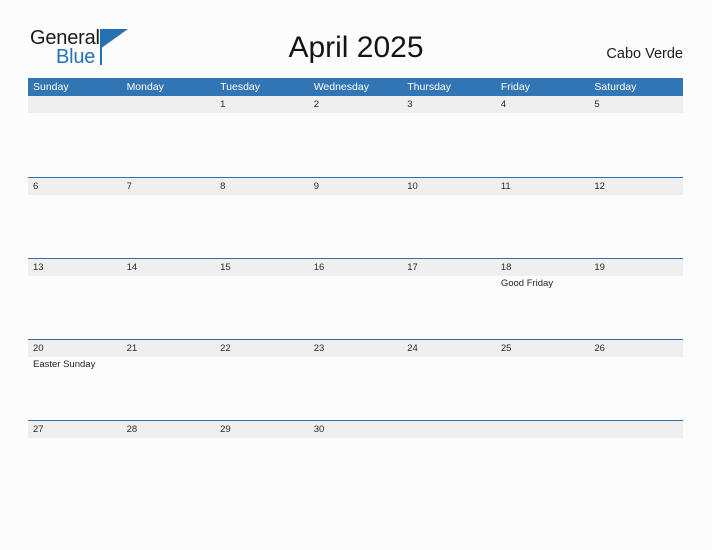 The image size is (712, 550). I want to click on day-cell: 20 Easter Sunday, so click(75, 380).